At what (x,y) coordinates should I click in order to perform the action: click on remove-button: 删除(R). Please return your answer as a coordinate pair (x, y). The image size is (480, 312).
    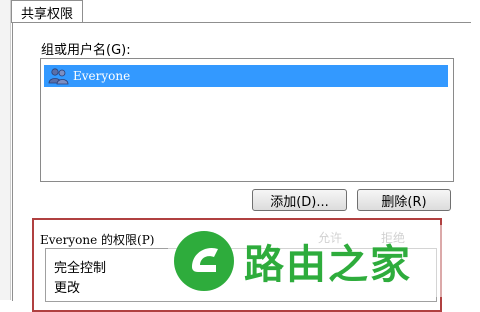
    Looking at the image, I should click on (404, 200).